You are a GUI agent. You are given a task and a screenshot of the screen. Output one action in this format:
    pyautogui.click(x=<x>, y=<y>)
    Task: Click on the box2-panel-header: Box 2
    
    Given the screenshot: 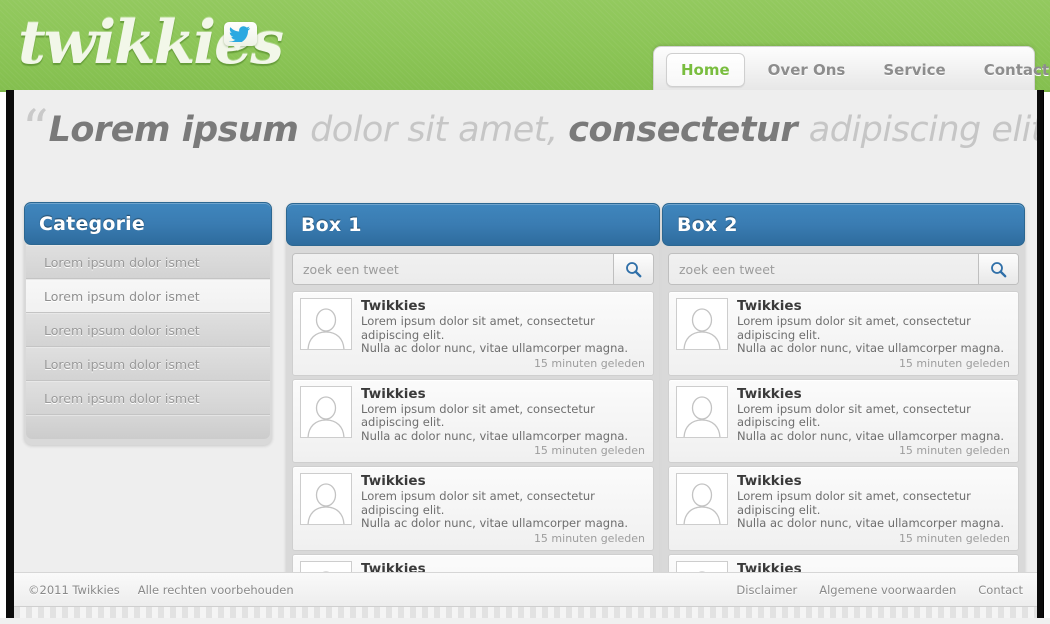 What is the action you would take?
    pyautogui.click(x=843, y=224)
    